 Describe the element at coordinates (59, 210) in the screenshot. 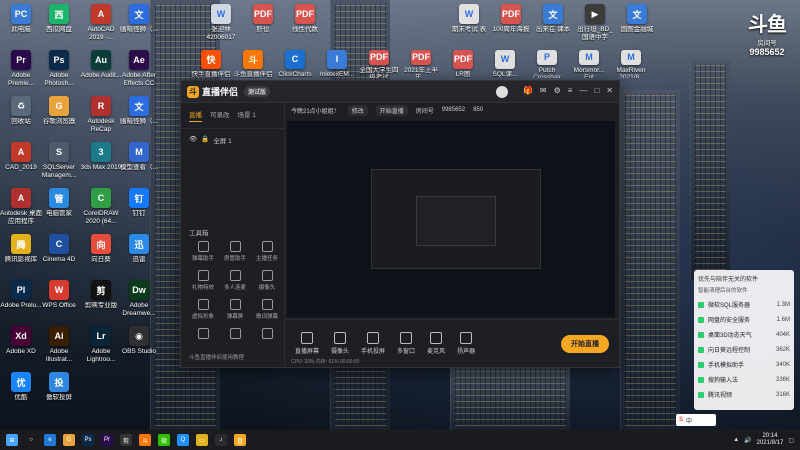

I see `desktop-icon: 管电脑管家` at that location.